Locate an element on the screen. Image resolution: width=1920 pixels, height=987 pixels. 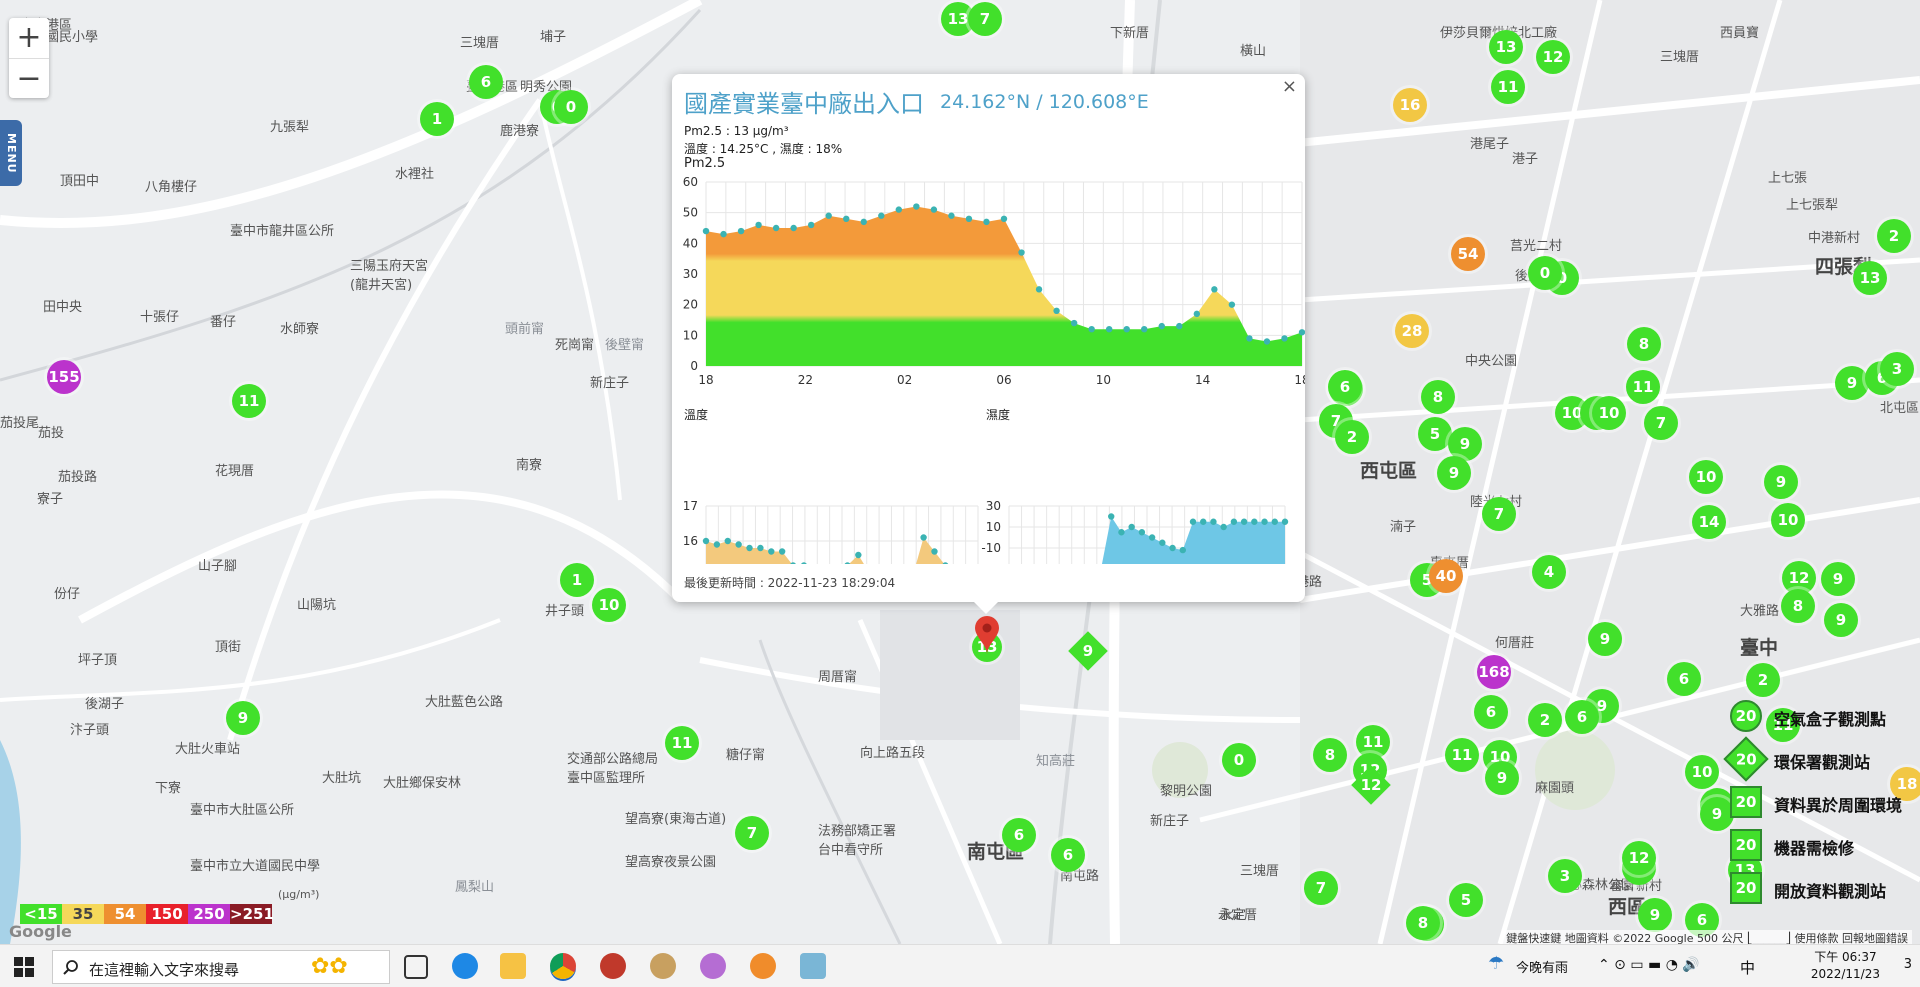
ime-indicator: 中 is located at coordinates (1747, 967).